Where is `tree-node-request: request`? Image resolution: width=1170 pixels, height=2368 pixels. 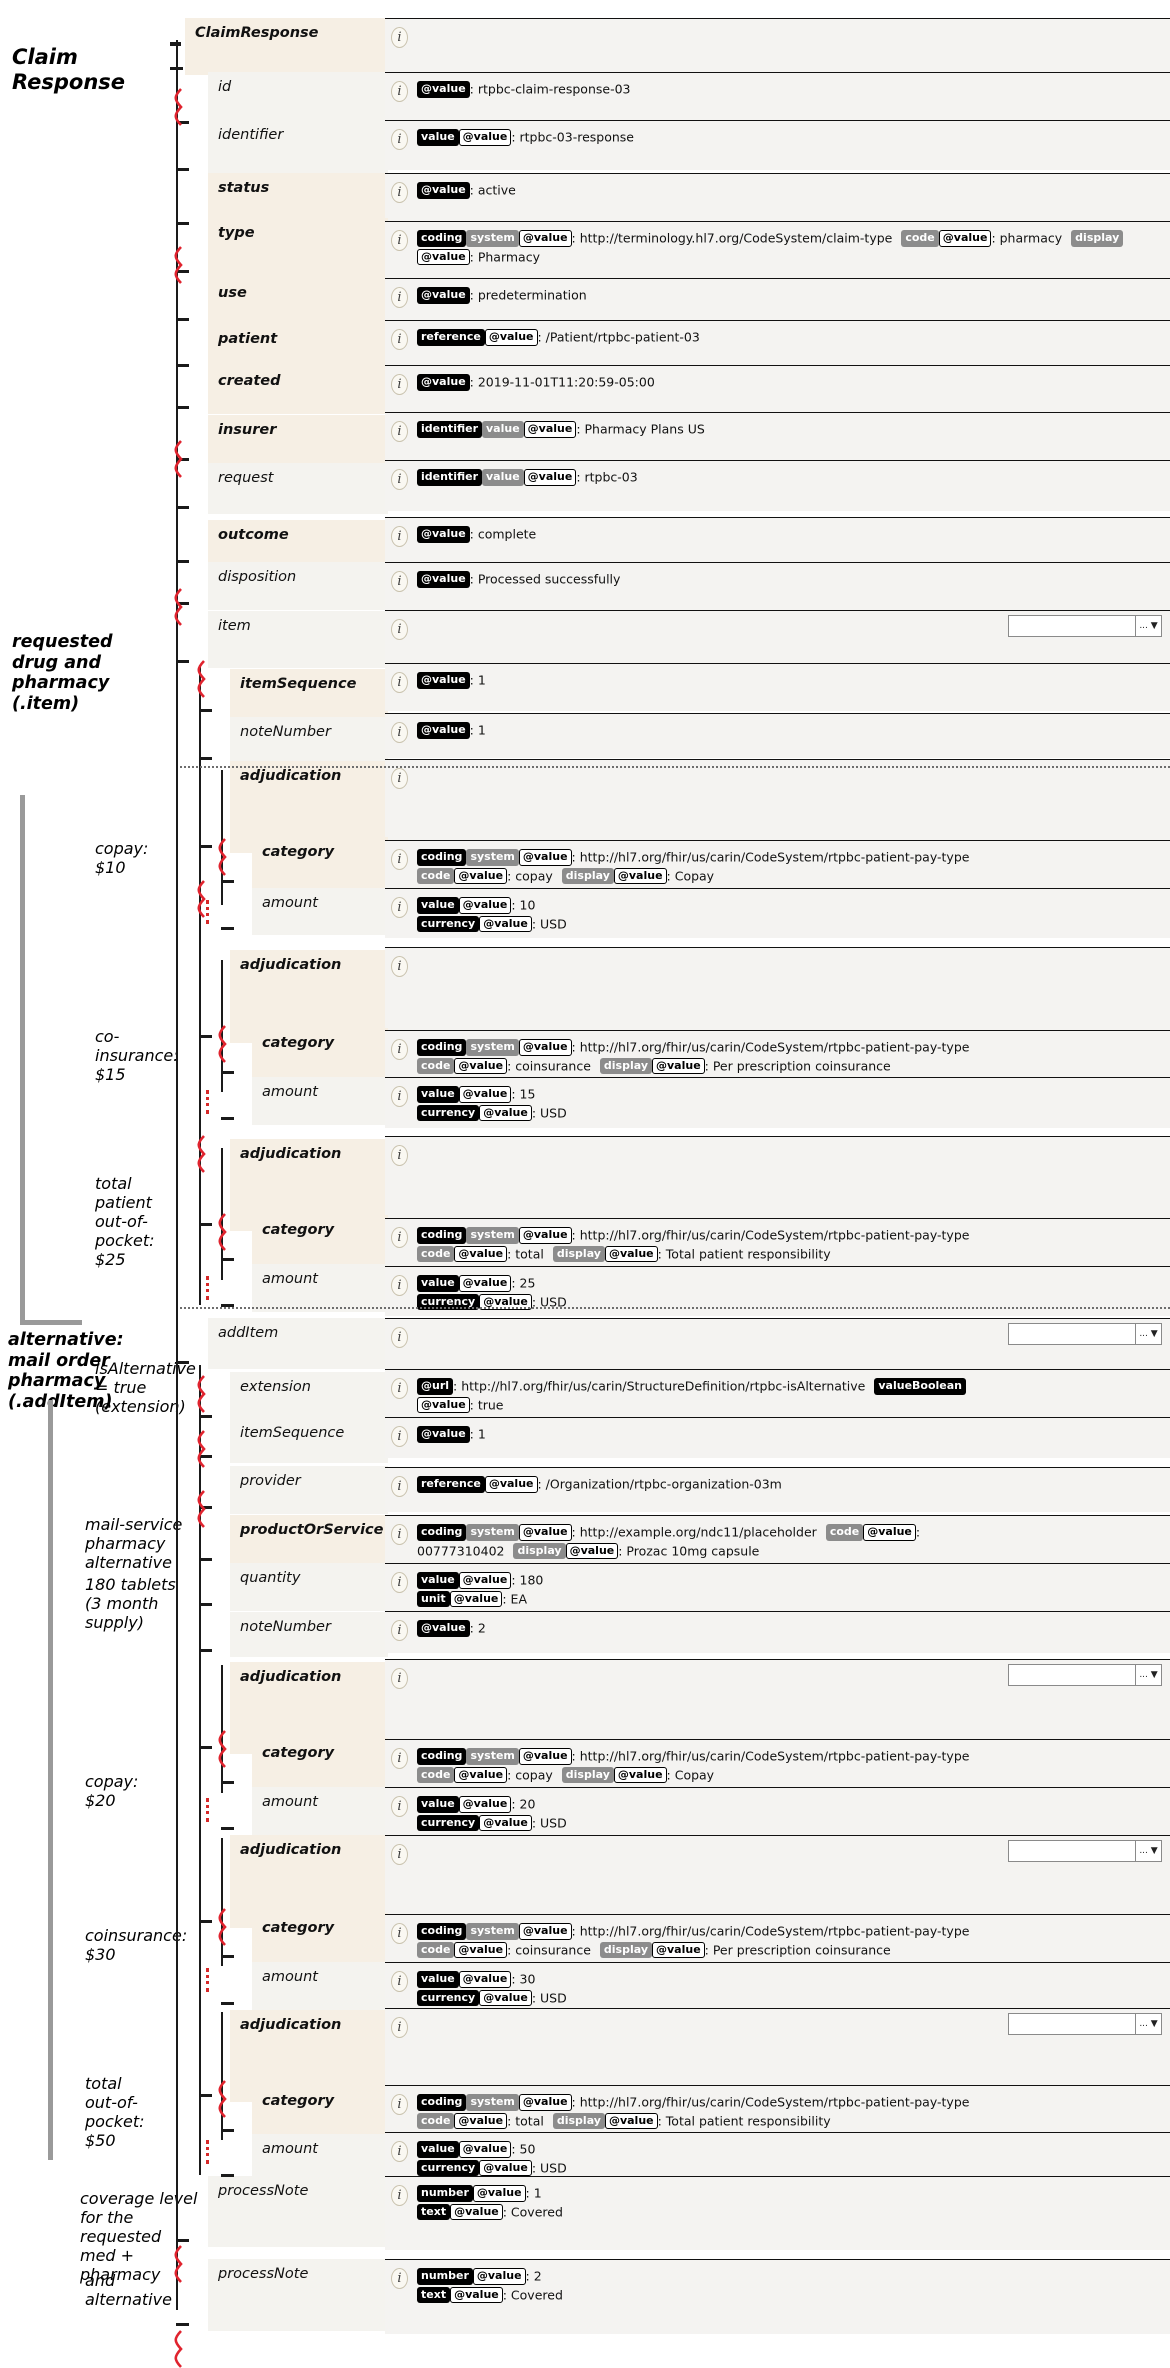 tree-node-request: request is located at coordinates (298, 488).